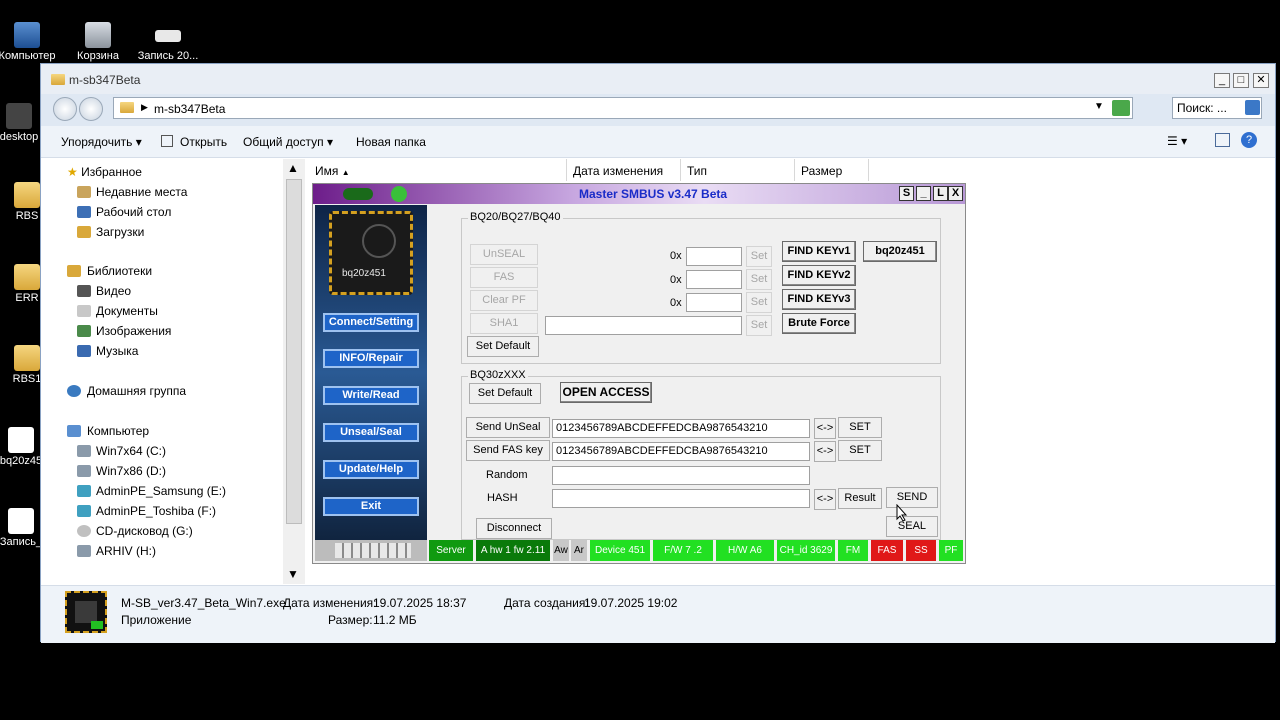 This screenshot has width=1280, height=720. What do you see at coordinates (940, 193) in the screenshot?
I see `app-l-button: L` at bounding box center [940, 193].